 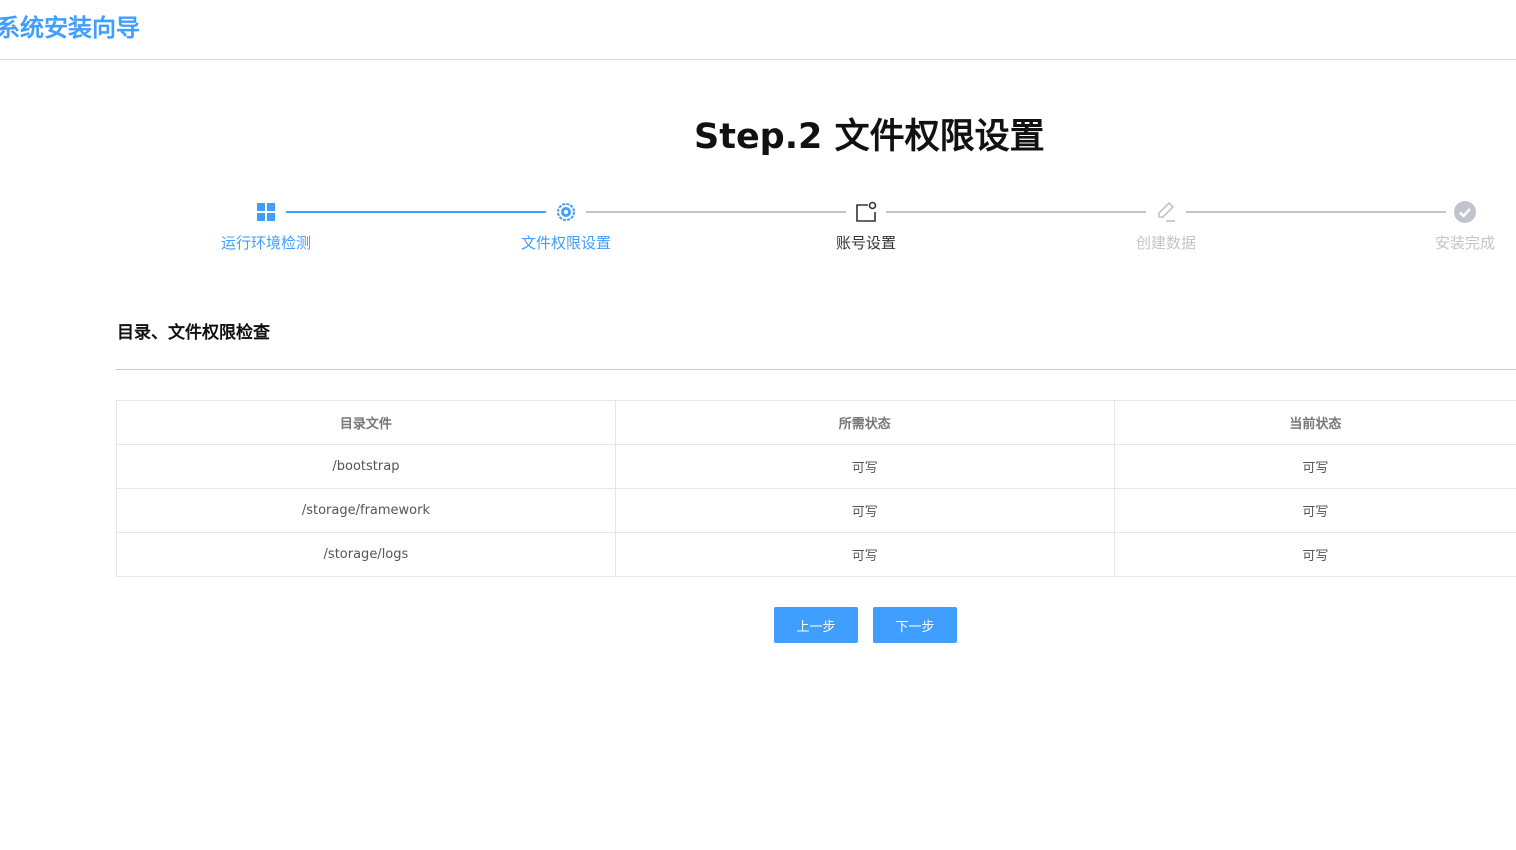 I want to click on app-title: 系统安装向导, so click(x=70, y=28).